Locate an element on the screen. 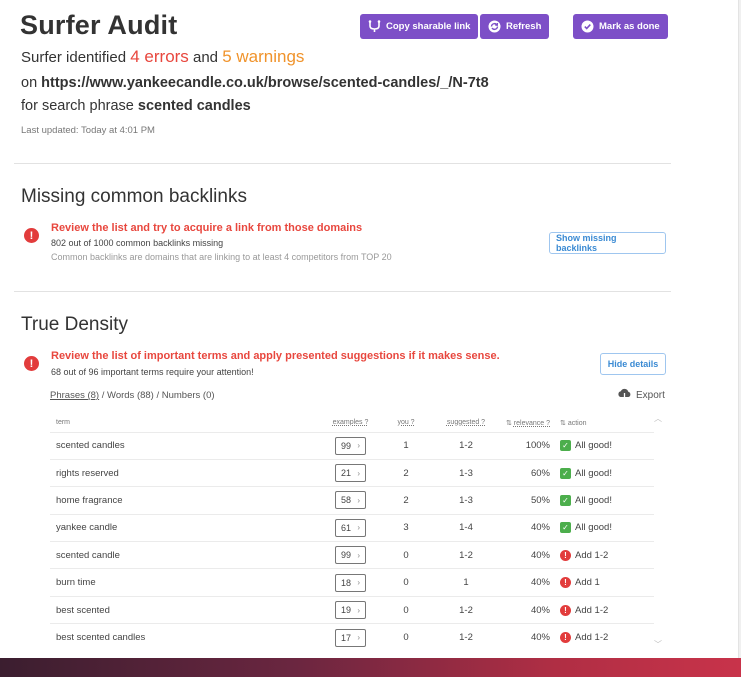 The width and height of the screenshot is (741, 677). col-suggested-label: suggested ? is located at coordinates (466, 423).